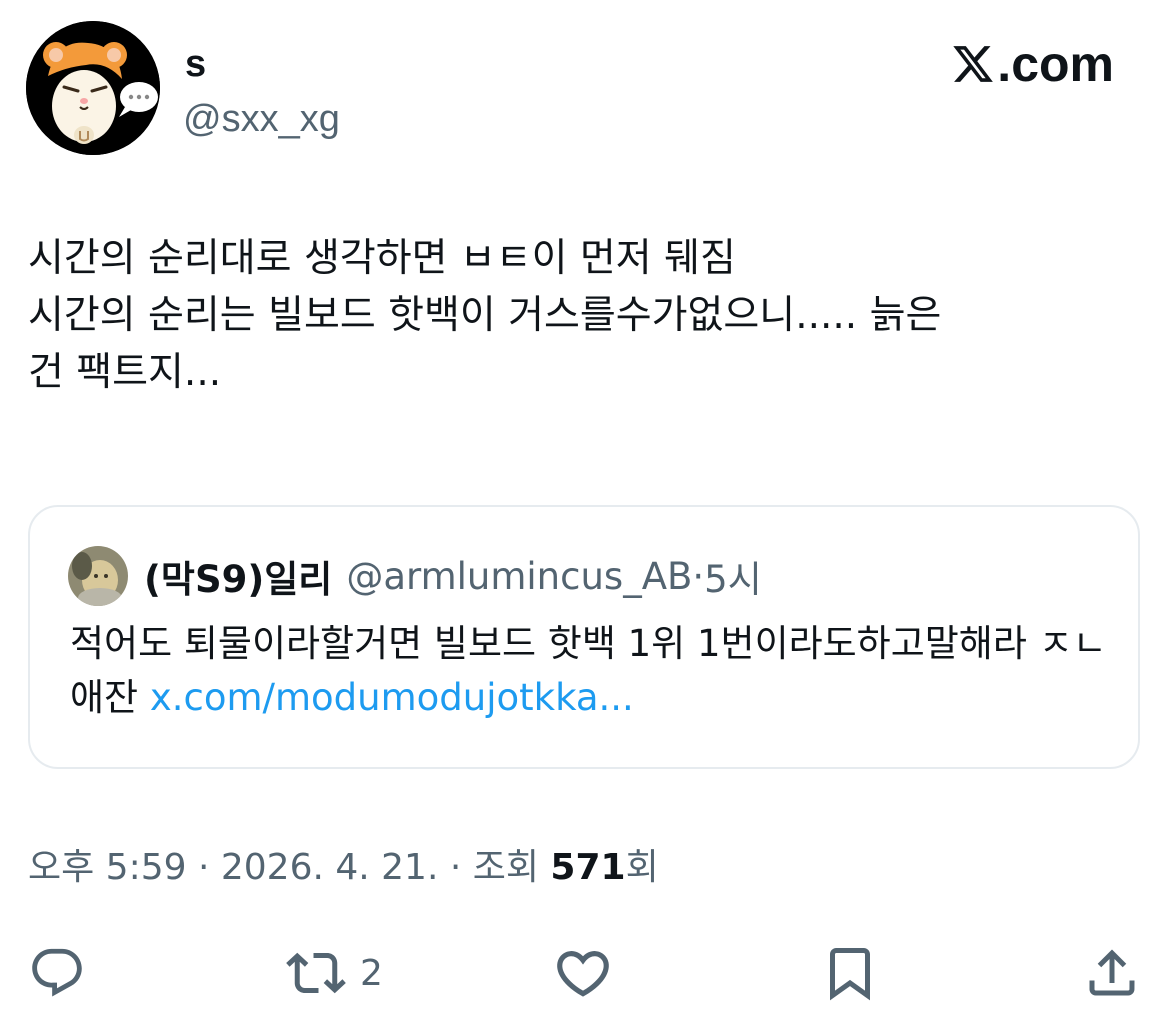 This screenshot has width=1170, height=1021. What do you see at coordinates (519, 576) in the screenshot?
I see `quoted-author-handle: @armlumincus_AB` at bounding box center [519, 576].